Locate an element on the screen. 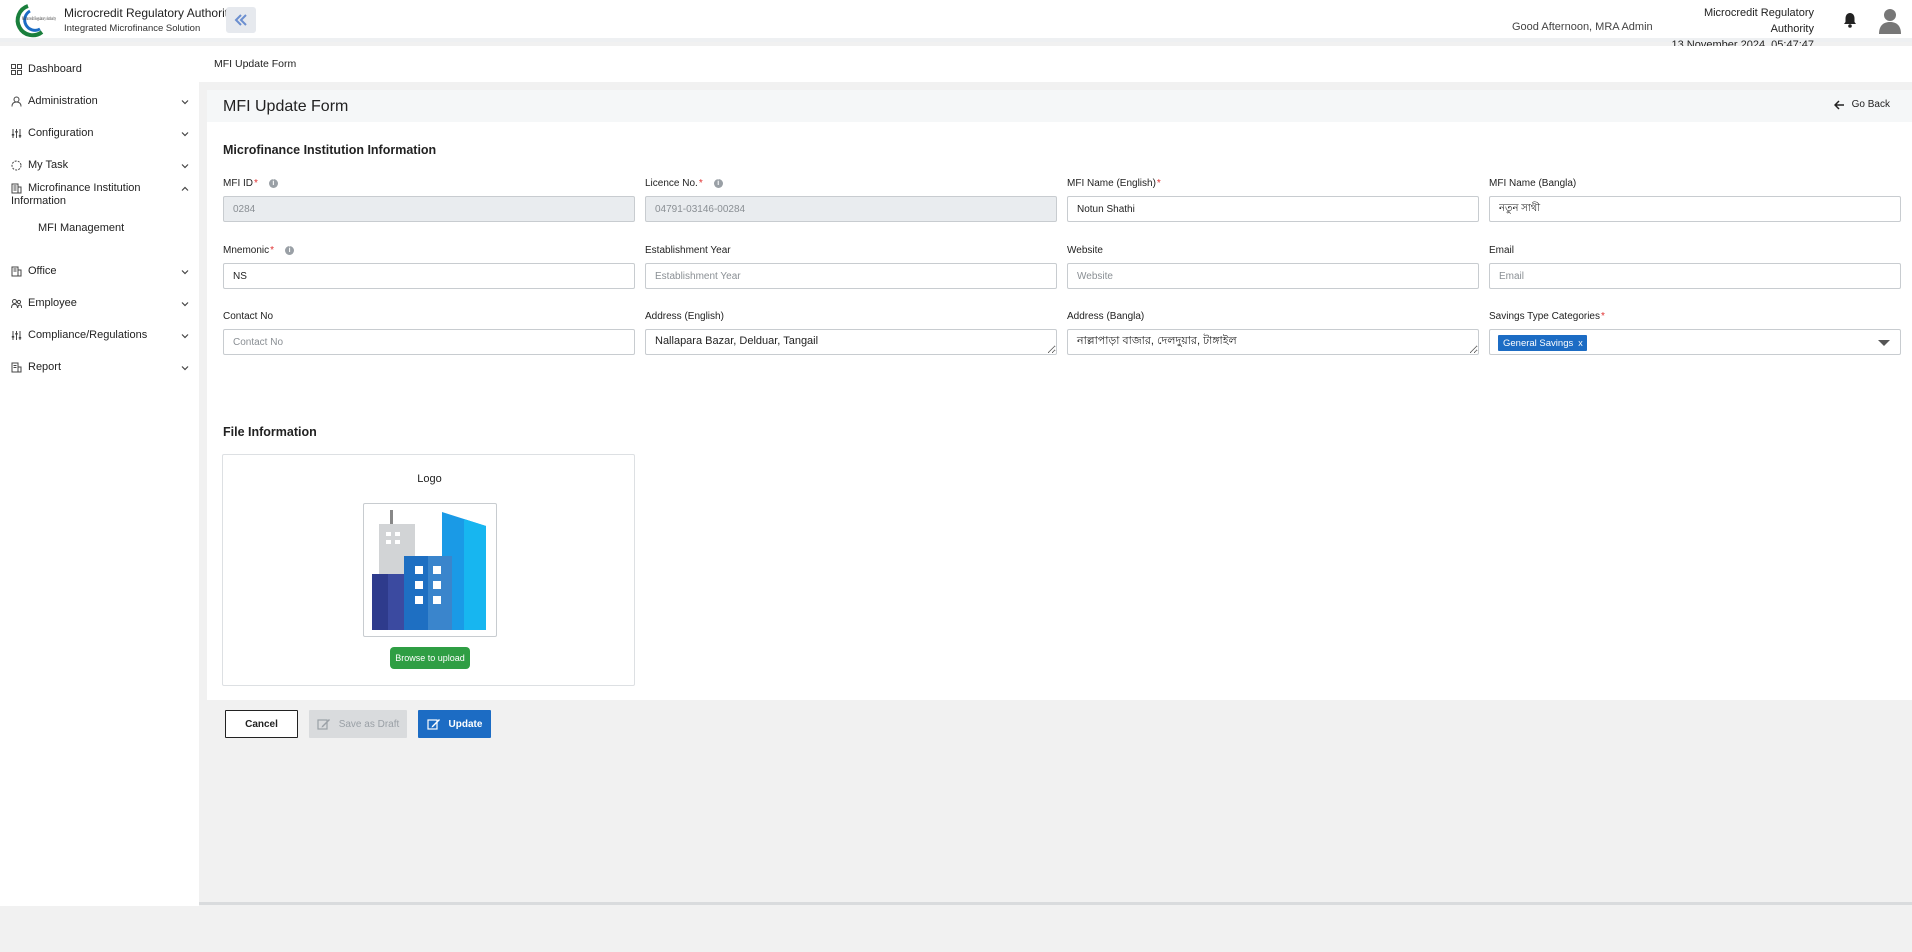 The width and height of the screenshot is (1912, 952). sidebar-item-report: Report is located at coordinates (99, 367).